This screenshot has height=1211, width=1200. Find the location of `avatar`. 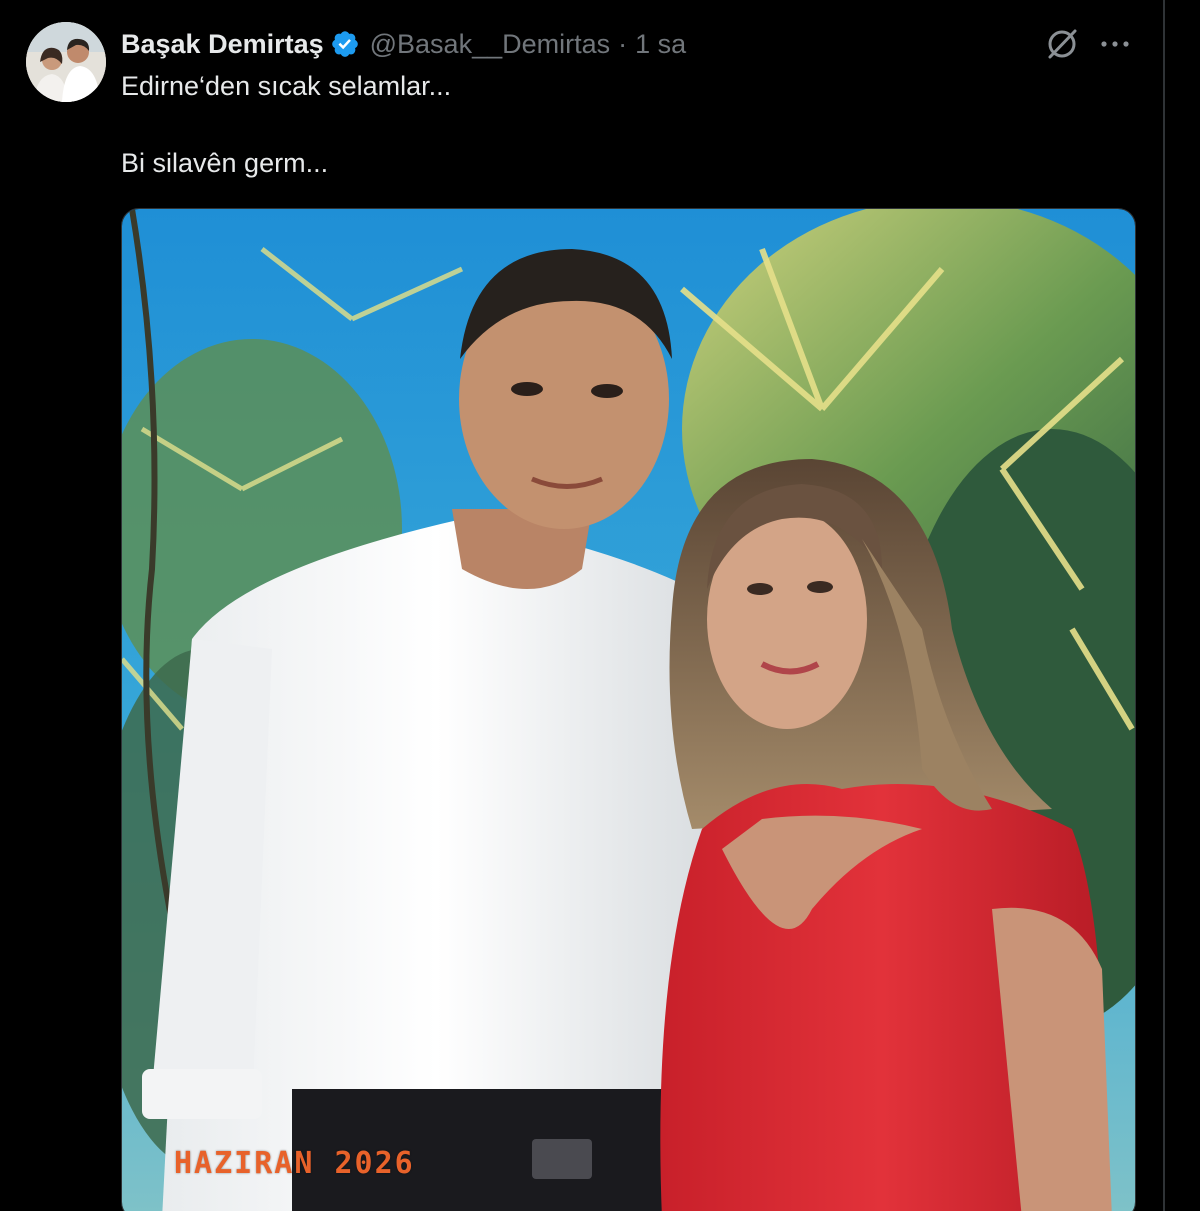

avatar is located at coordinates (66, 62).